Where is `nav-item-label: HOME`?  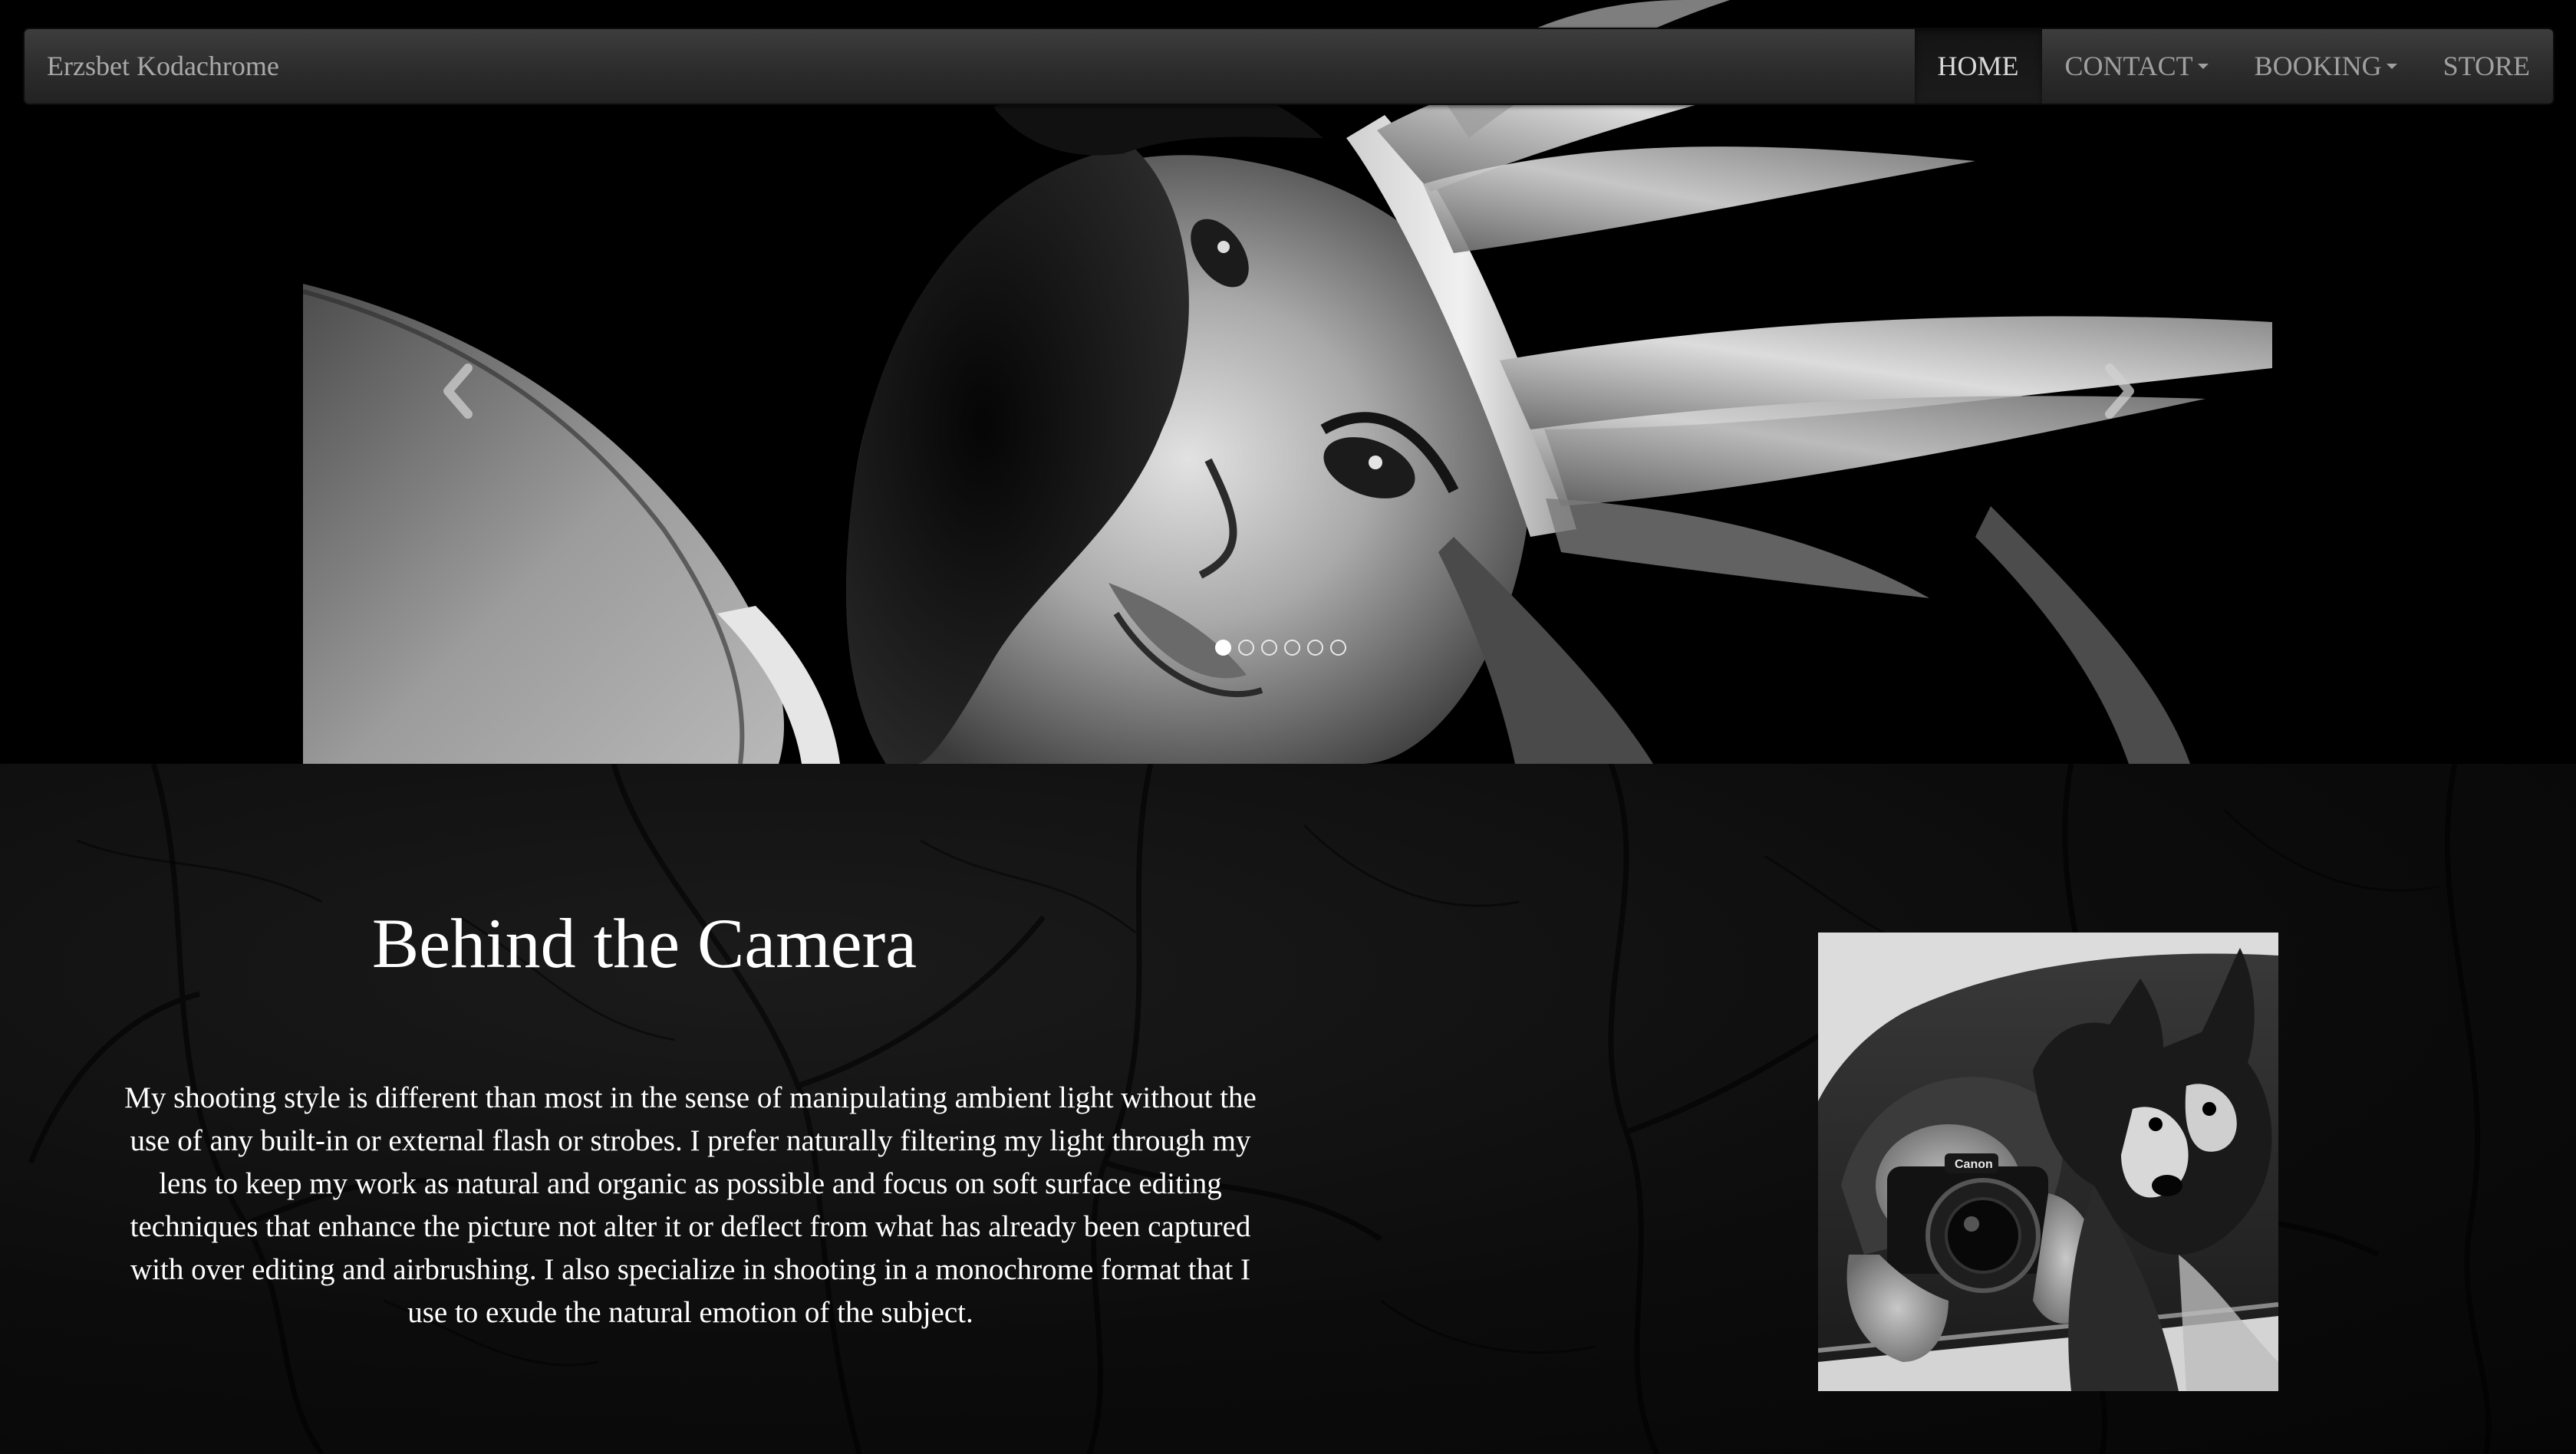 nav-item-label: HOME is located at coordinates (1978, 66).